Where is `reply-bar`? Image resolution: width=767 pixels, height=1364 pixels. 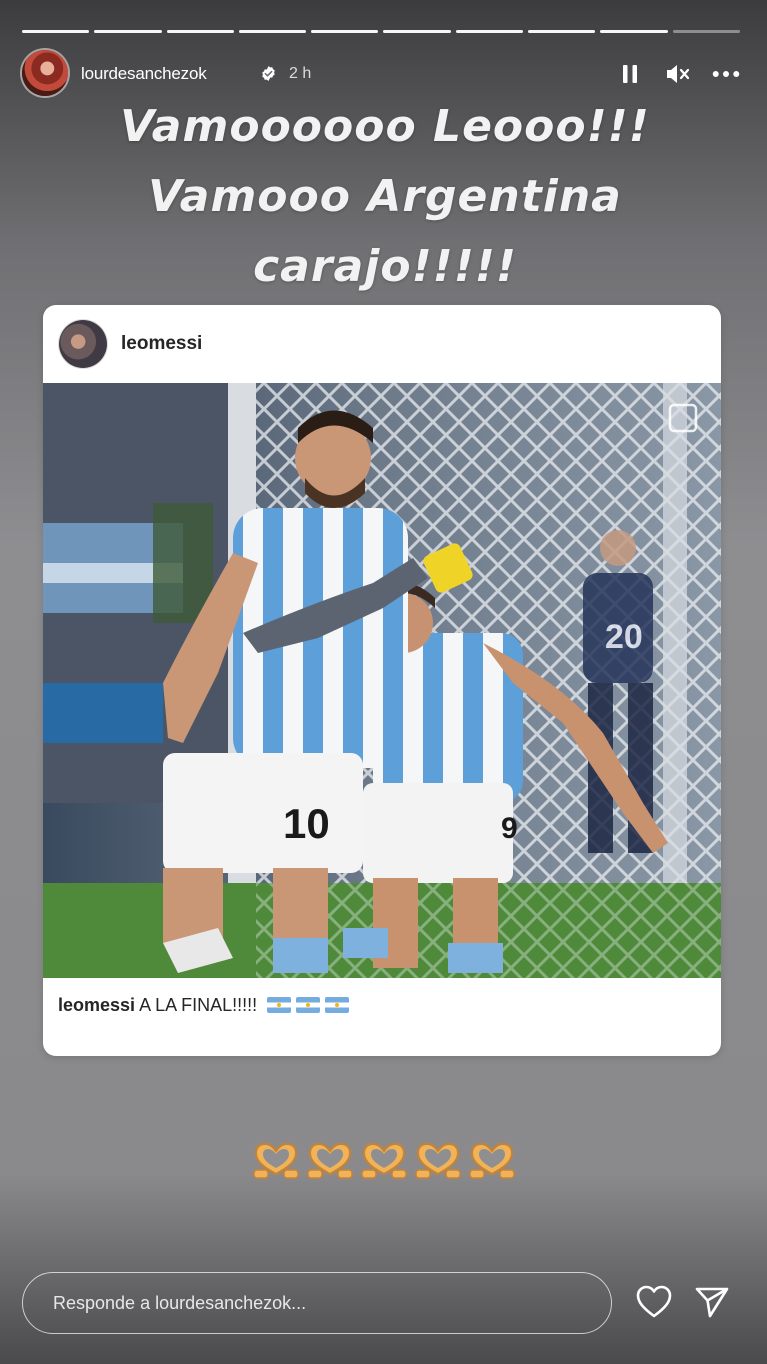
reply-bar is located at coordinates (317, 1303).